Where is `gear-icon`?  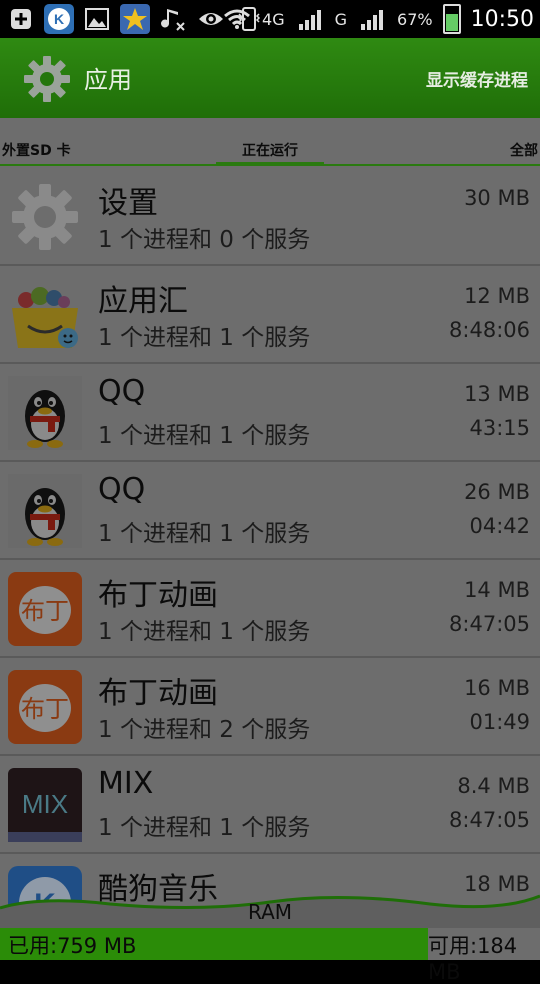 gear-icon is located at coordinates (47, 79).